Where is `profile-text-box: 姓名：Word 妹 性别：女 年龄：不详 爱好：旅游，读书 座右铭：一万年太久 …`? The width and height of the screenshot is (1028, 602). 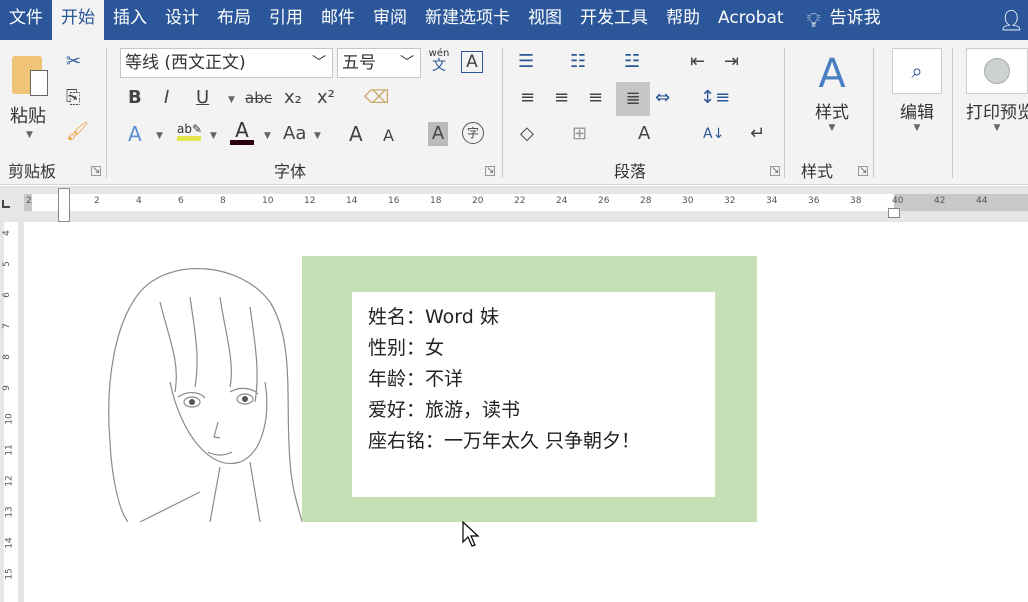
profile-text-box: 姓名：Word 妹 性别：女 年龄：不详 爱好：旅游，读书 座右铭：一万年太久 … is located at coordinates (533, 394).